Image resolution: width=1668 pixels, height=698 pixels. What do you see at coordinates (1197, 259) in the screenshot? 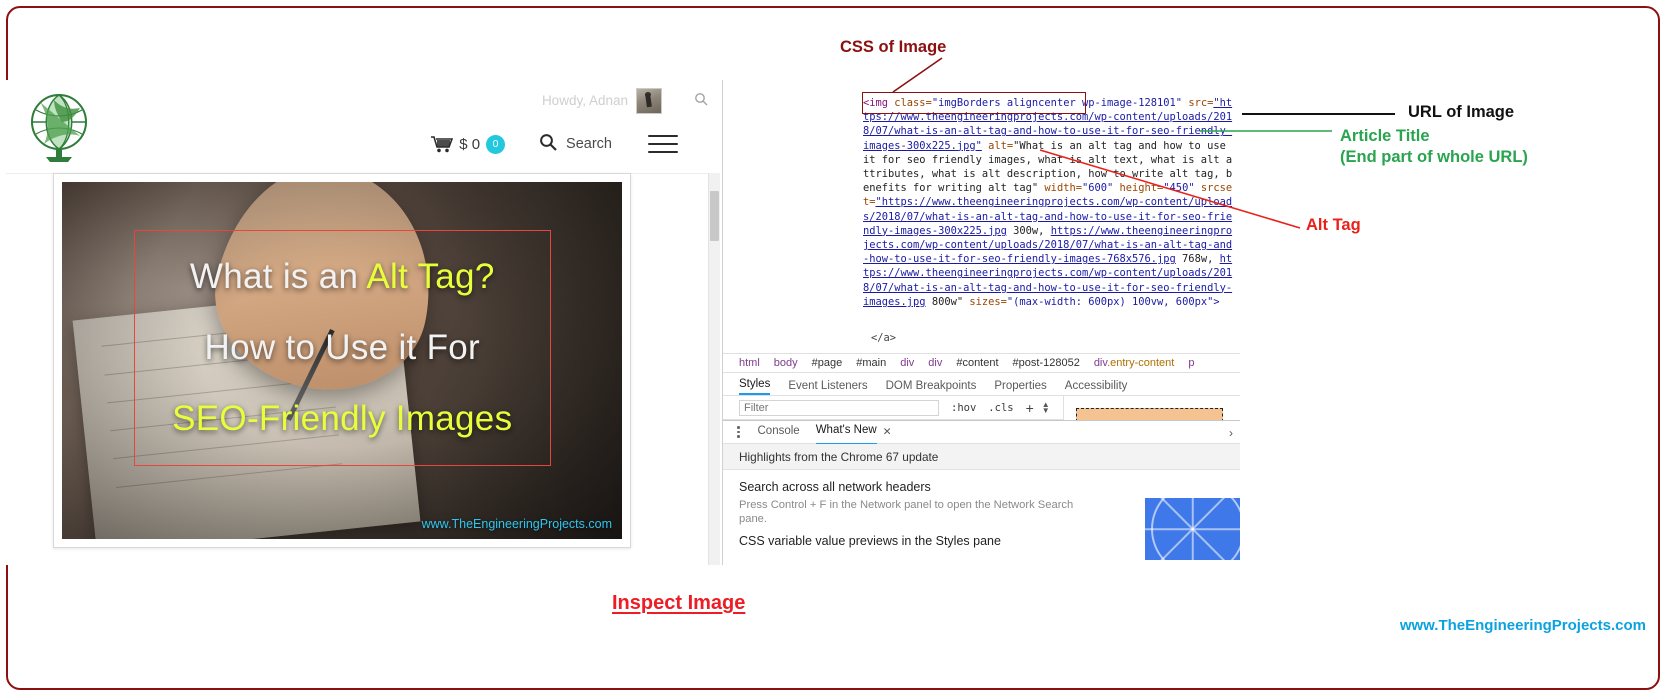
I see `code-token: 768w,` at bounding box center [1197, 259].